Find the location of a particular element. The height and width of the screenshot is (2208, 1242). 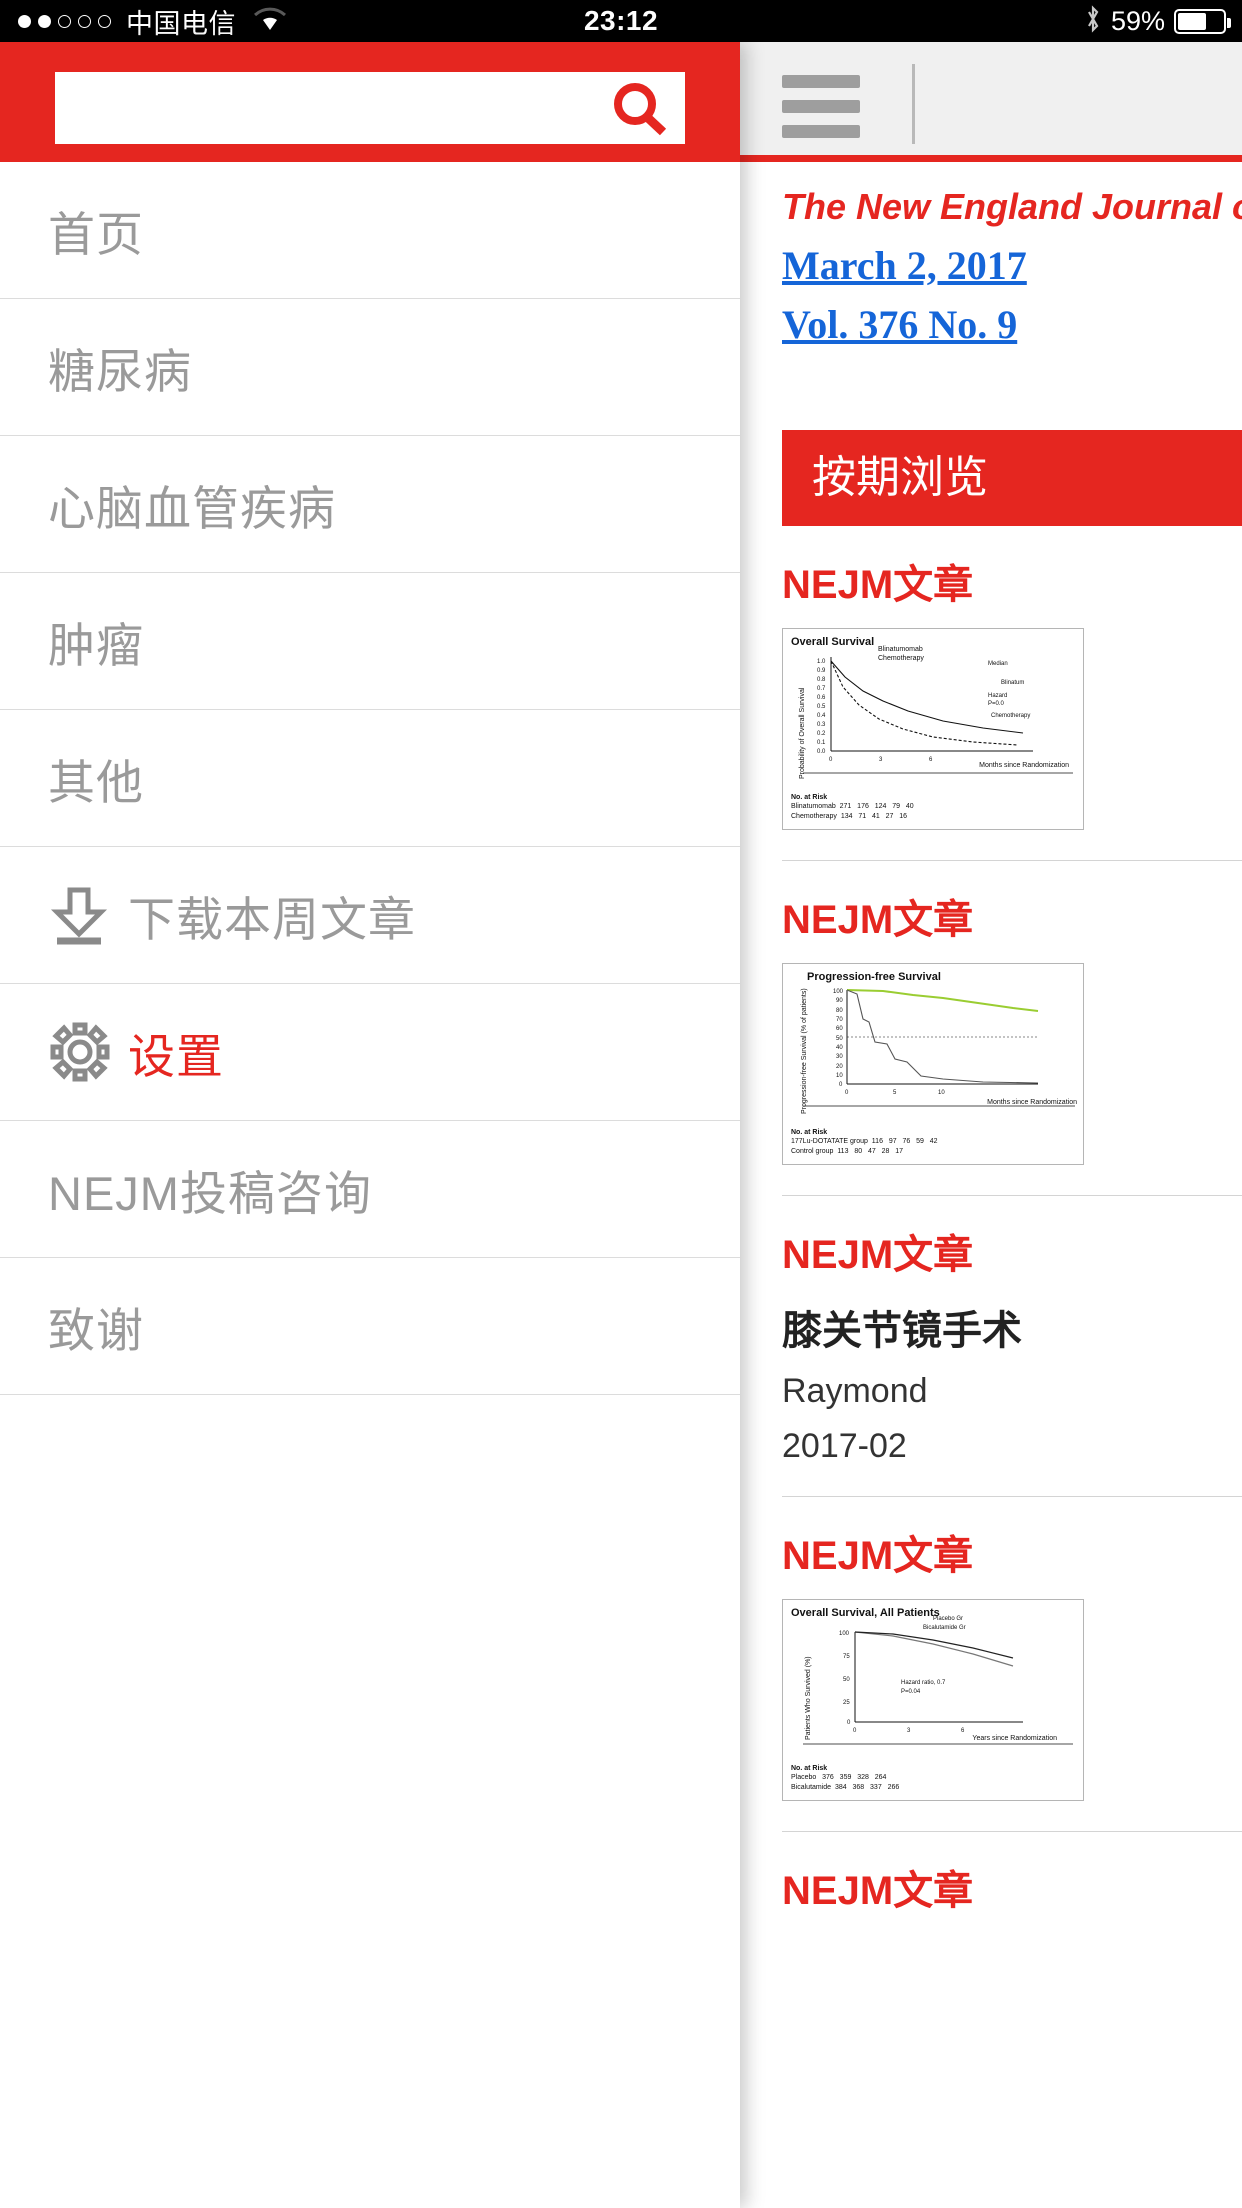

svg-text: 0.6 is located at coordinates (821, 698).